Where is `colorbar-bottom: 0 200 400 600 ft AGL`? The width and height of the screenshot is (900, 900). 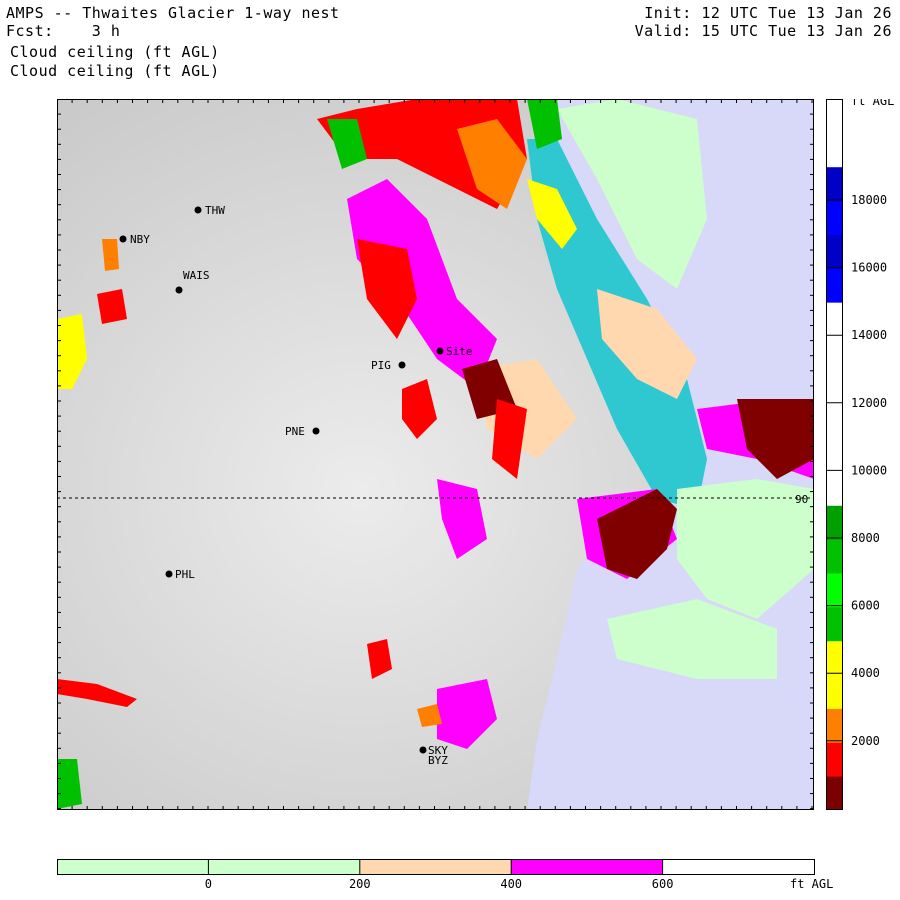
colorbar-bottom: 0 200 400 600 ft AGL is located at coordinates (445, 875).